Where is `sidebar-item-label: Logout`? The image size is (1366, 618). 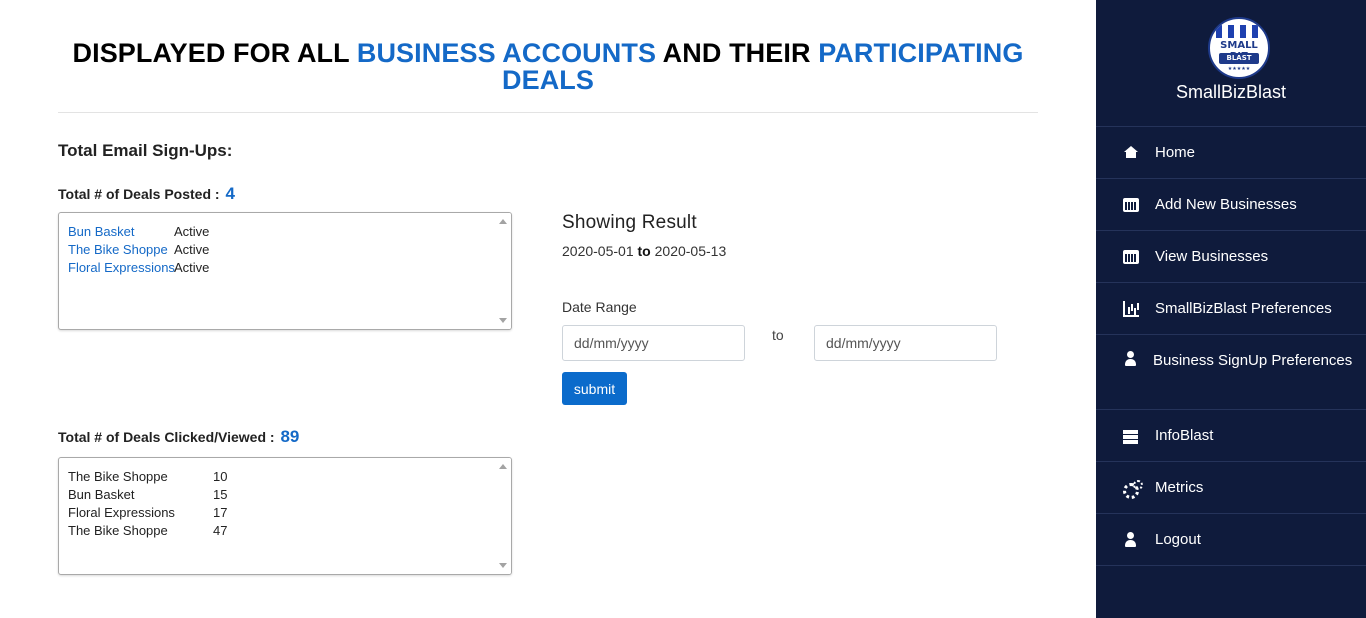 sidebar-item-label: Logout is located at coordinates (1178, 539).